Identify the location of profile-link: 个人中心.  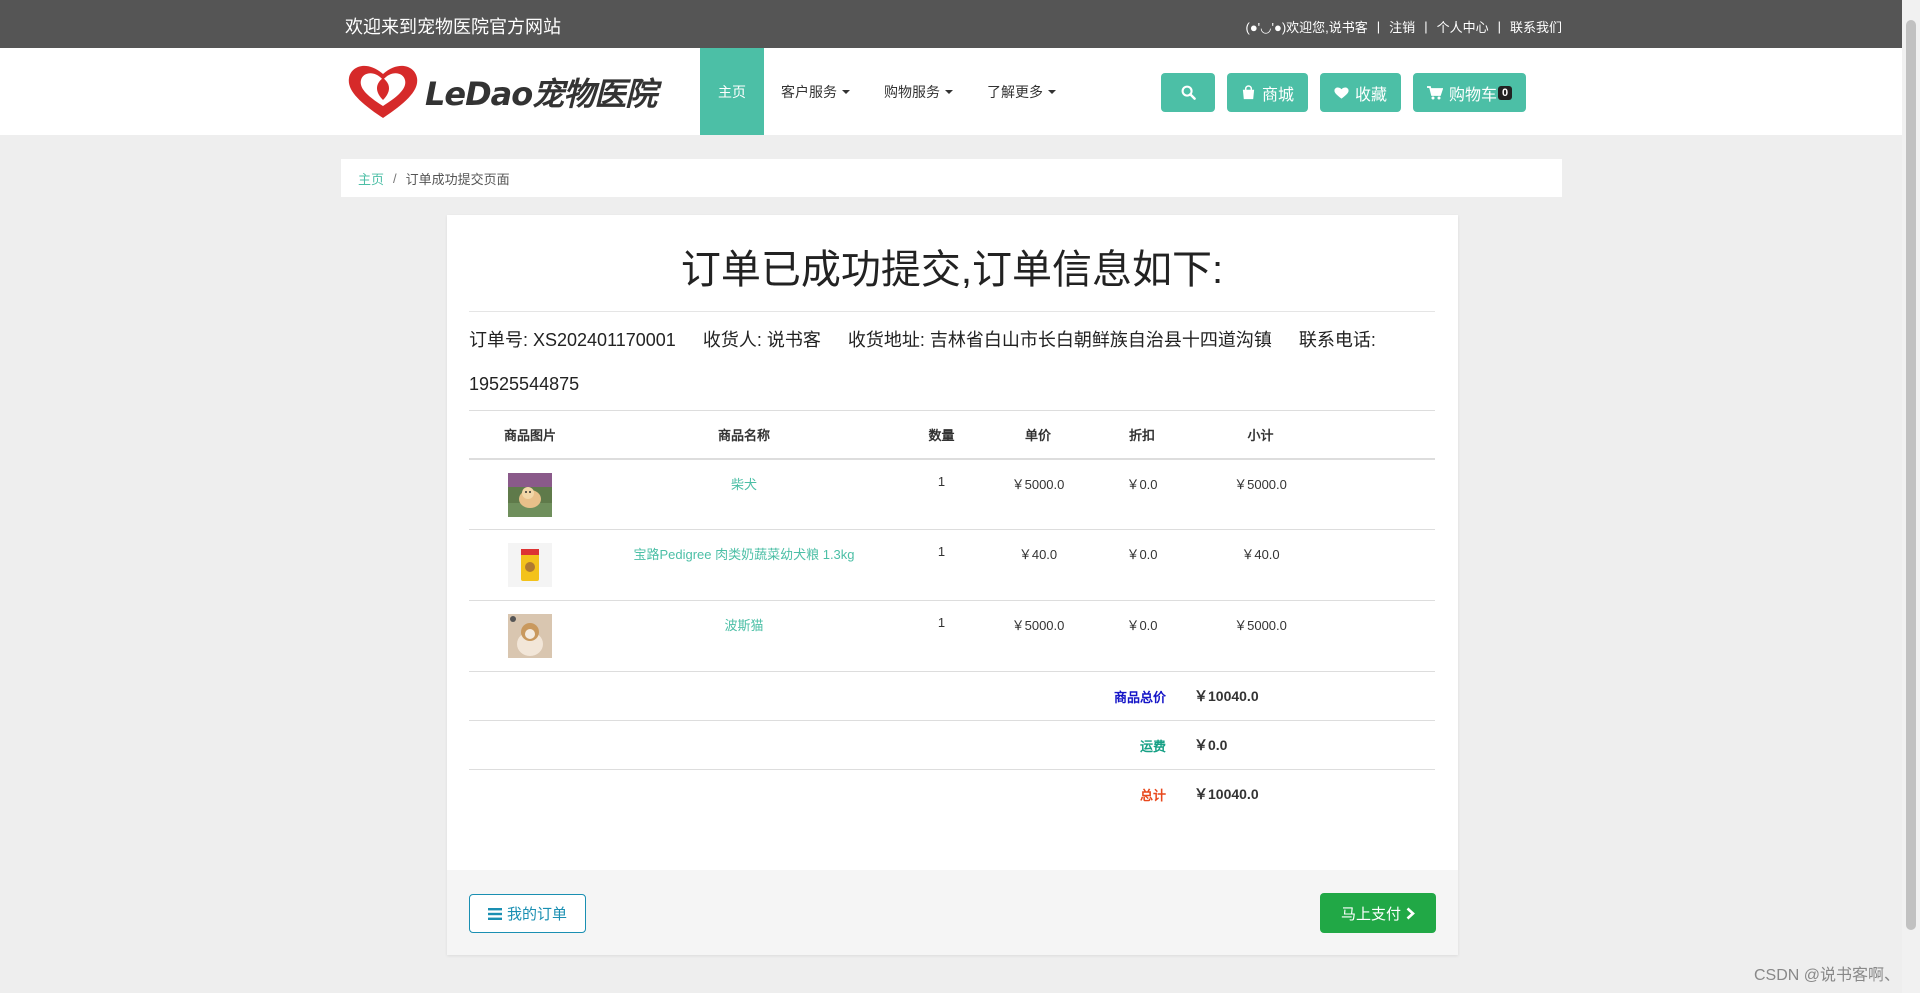
(1463, 26).